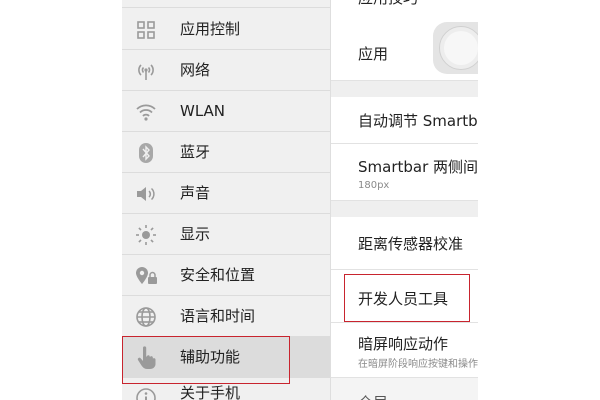 This screenshot has width=600, height=400. I want to click on smartbar-spacing-row: Smartbar 两侧间距 180px, so click(404, 172).